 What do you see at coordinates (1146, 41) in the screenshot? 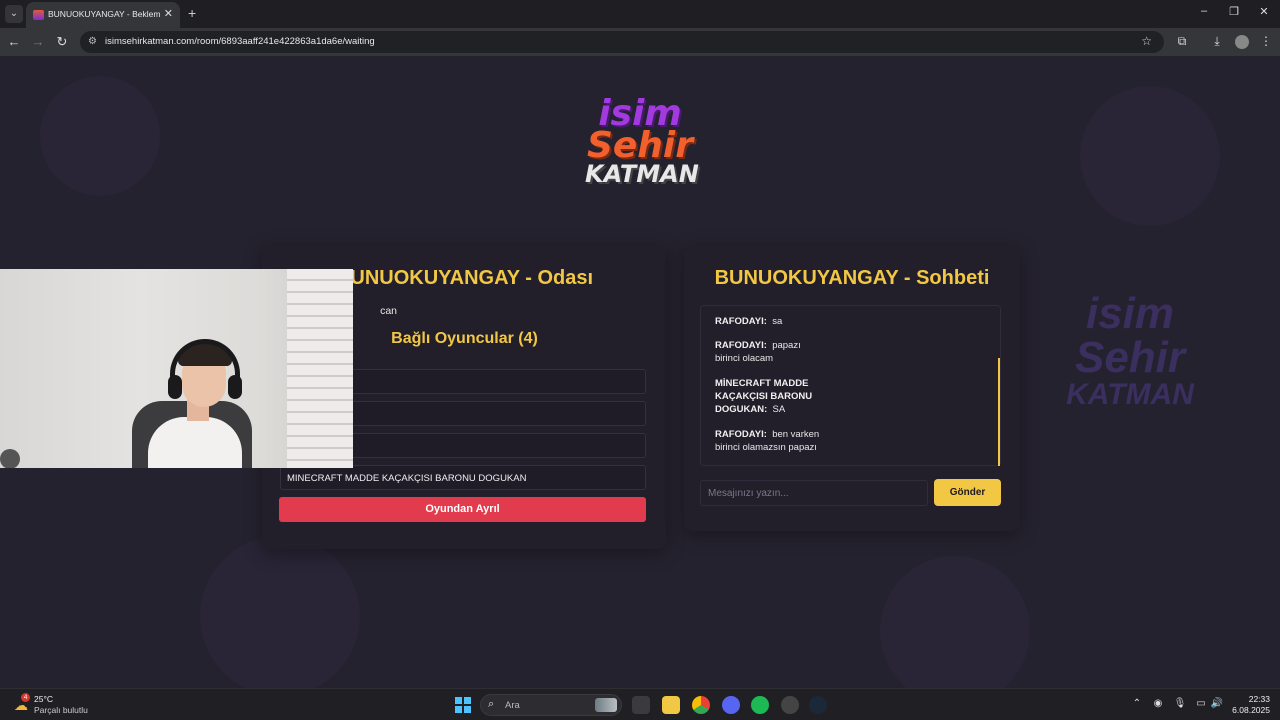
I see `bookmark-star-icon: ☆` at bounding box center [1146, 41].